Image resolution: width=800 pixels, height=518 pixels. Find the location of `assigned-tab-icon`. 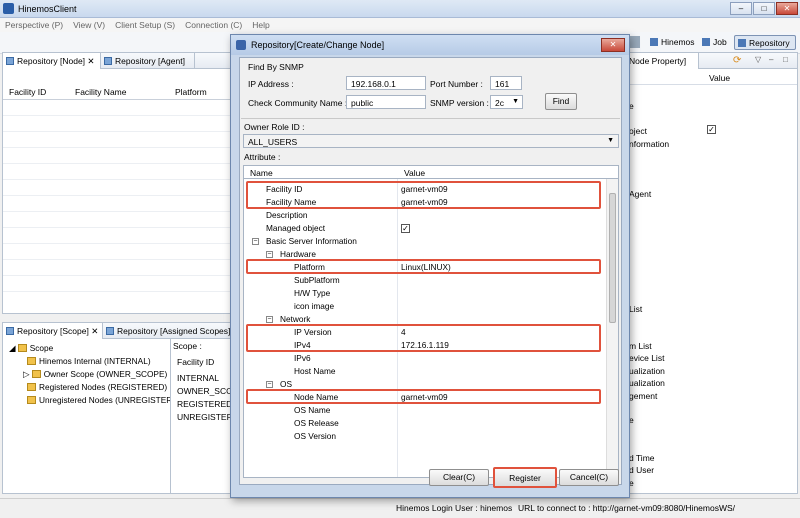

assigned-tab-icon is located at coordinates (110, 331).